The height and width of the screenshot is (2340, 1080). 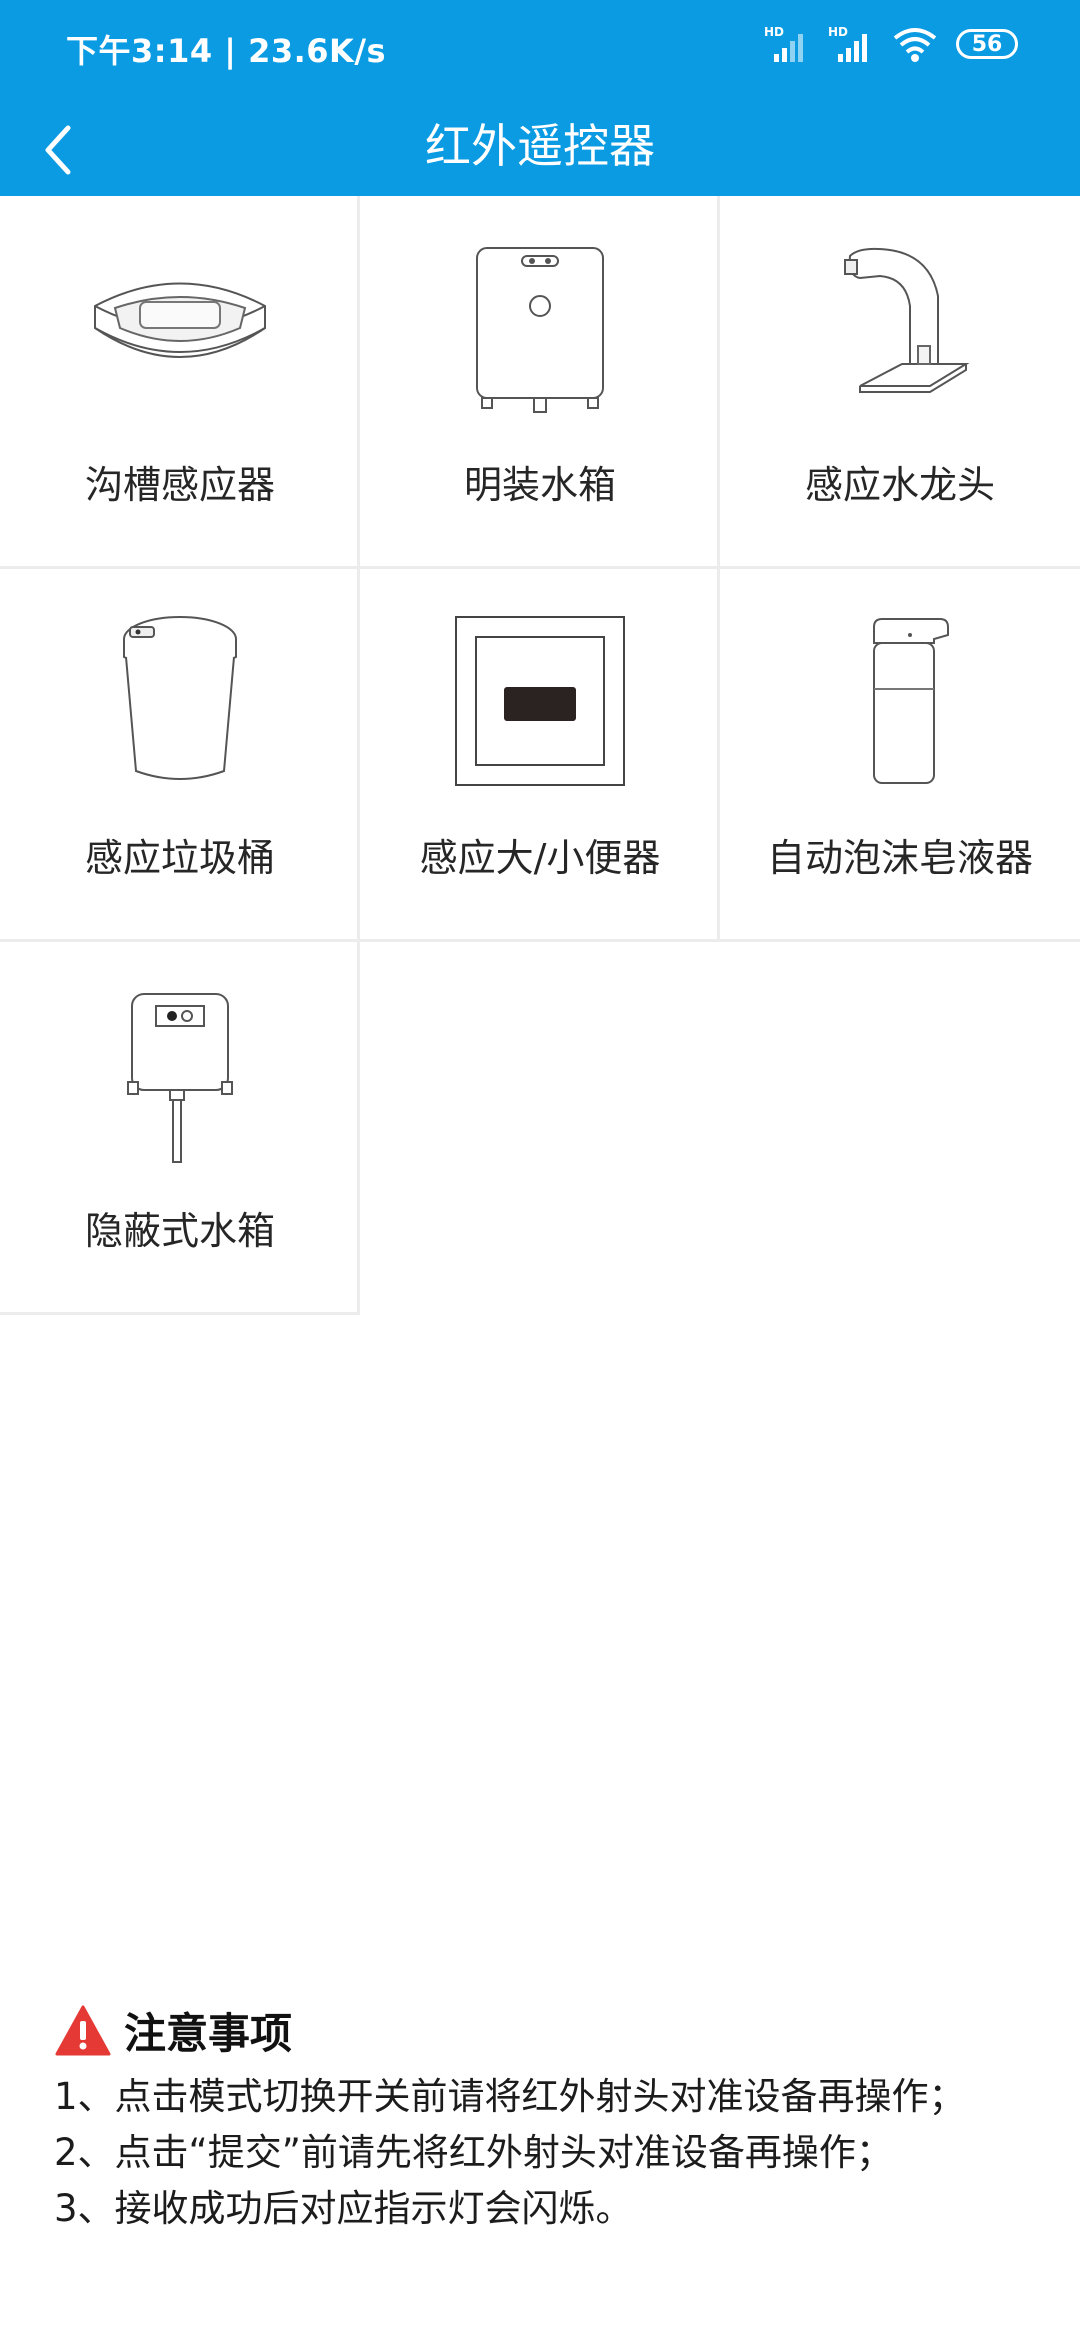 What do you see at coordinates (179, 485) in the screenshot?
I see `device-label: 沟槽感应器` at bounding box center [179, 485].